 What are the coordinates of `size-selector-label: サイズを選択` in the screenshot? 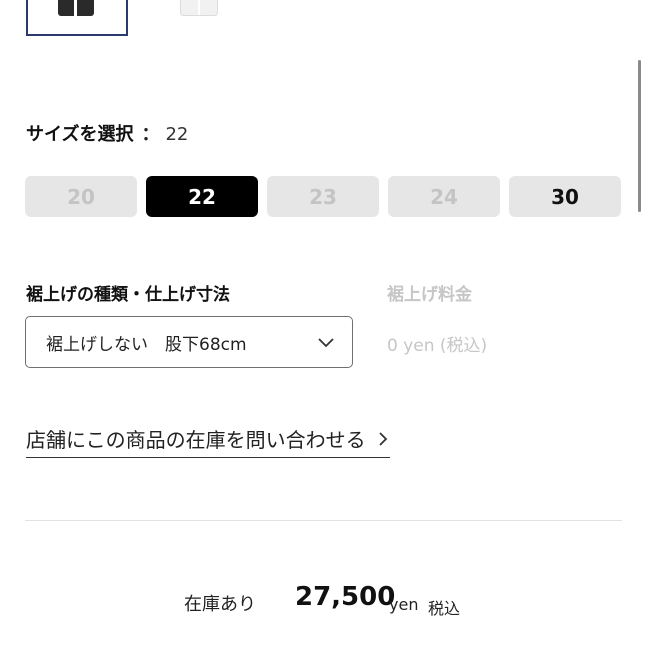 It's located at (80, 134).